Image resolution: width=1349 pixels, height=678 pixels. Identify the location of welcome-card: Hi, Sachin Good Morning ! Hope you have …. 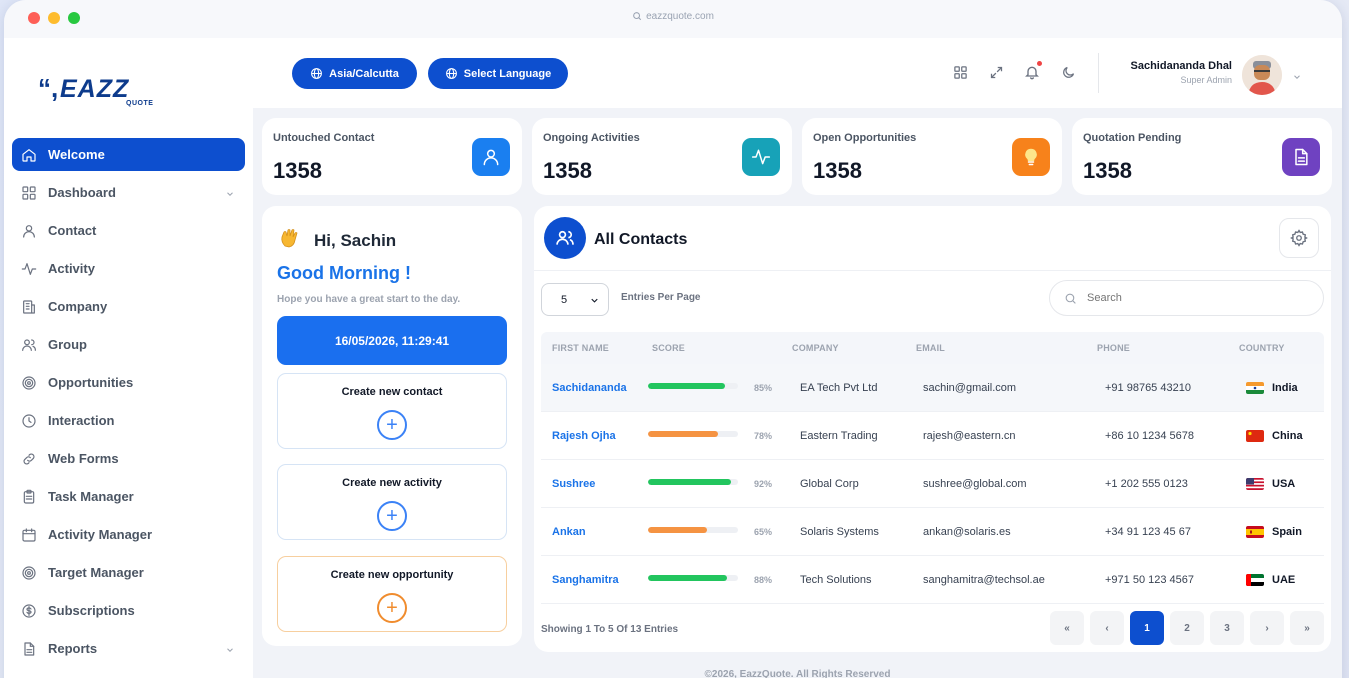
(392, 426).